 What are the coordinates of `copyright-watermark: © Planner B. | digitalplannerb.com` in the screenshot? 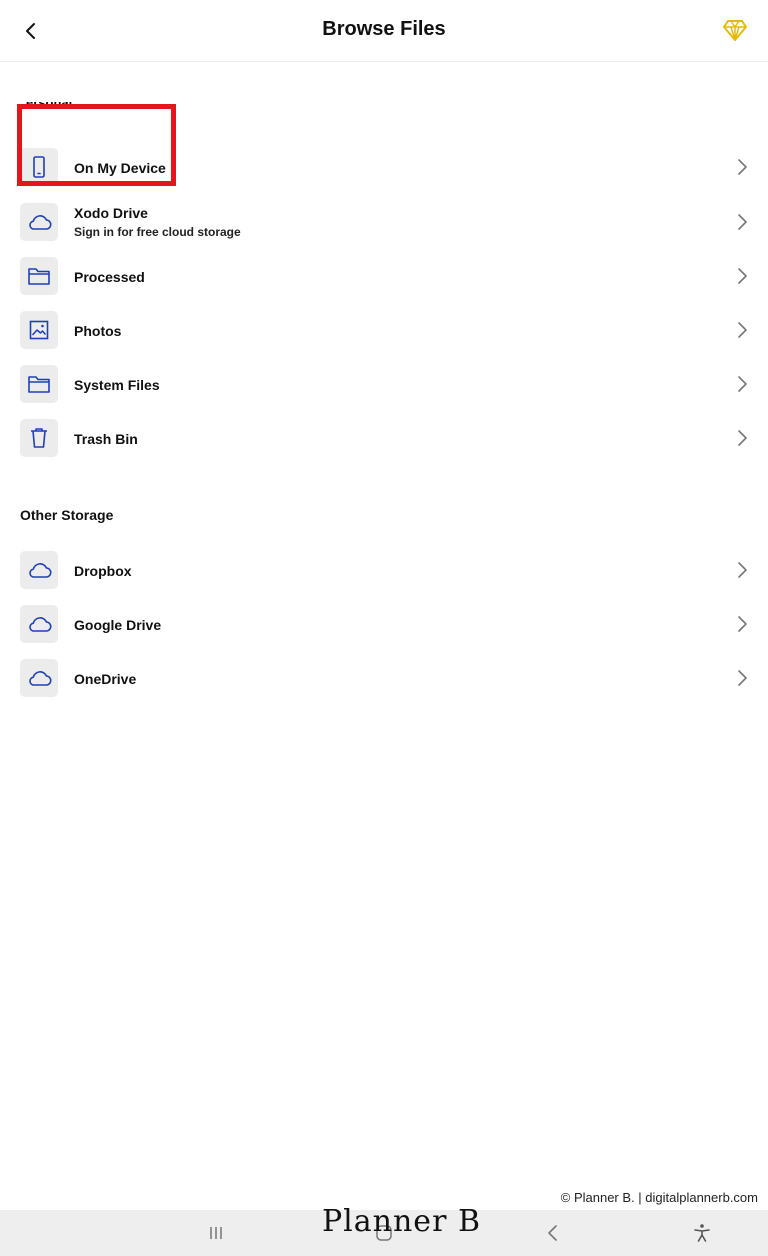 It's located at (659, 1197).